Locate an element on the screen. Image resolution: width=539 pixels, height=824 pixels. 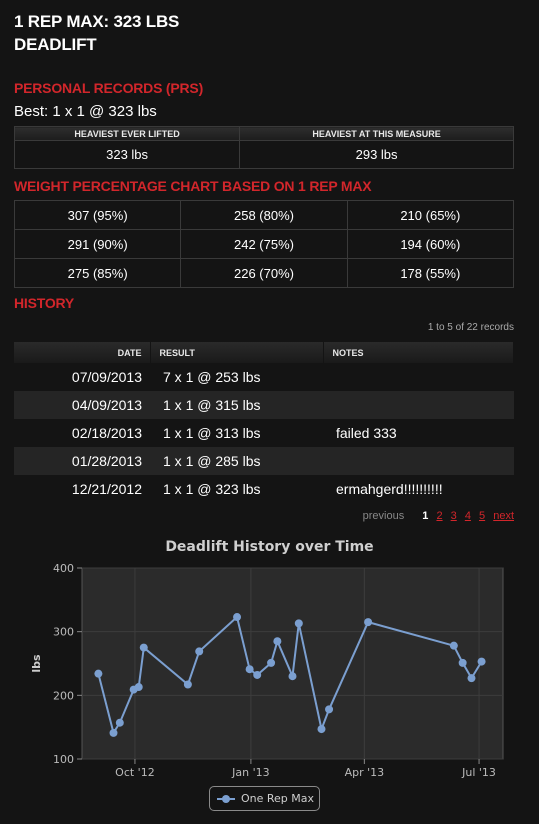
history-date: 07/09/2013 is located at coordinates (82, 377).